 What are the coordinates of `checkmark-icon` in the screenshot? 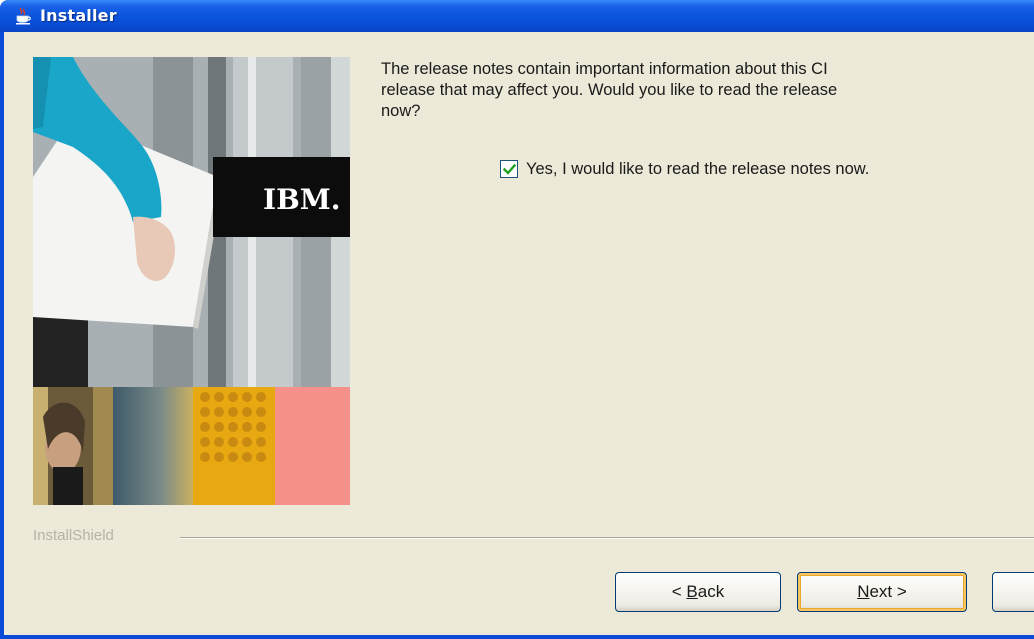 It's located at (509, 169).